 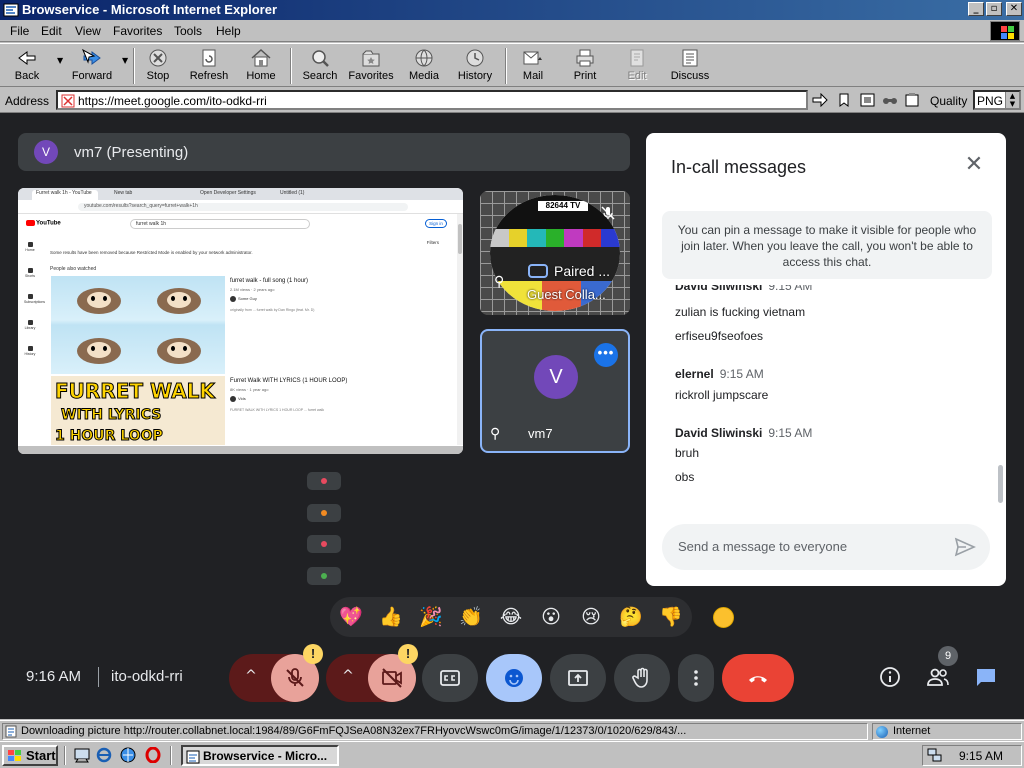 What do you see at coordinates (424, 58) in the screenshot?
I see `media-globe-icon` at bounding box center [424, 58].